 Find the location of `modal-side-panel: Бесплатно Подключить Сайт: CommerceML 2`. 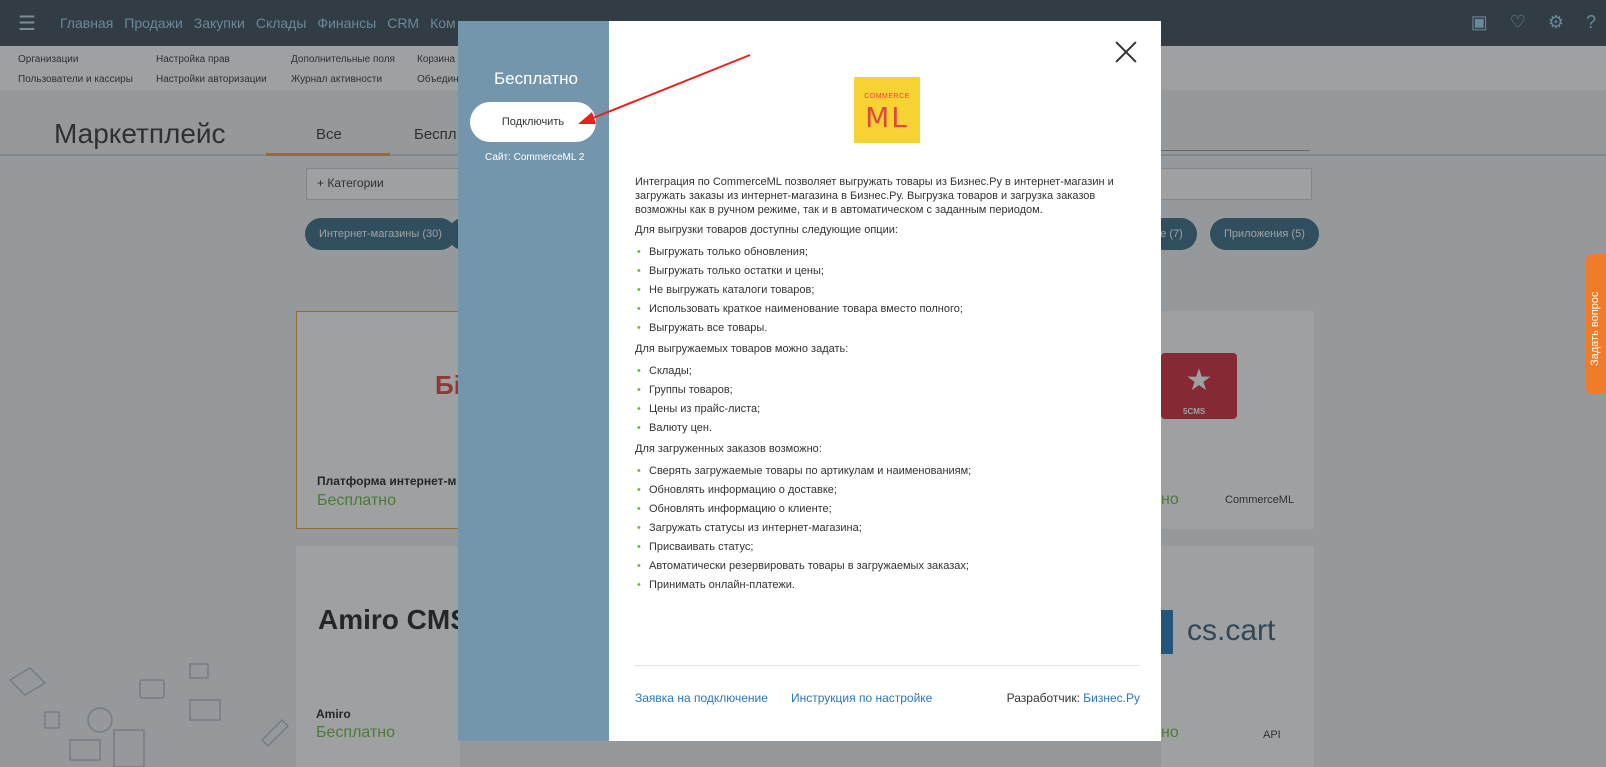

modal-side-panel: Бесплатно Подключить Сайт: CommerceML 2 is located at coordinates (533, 381).